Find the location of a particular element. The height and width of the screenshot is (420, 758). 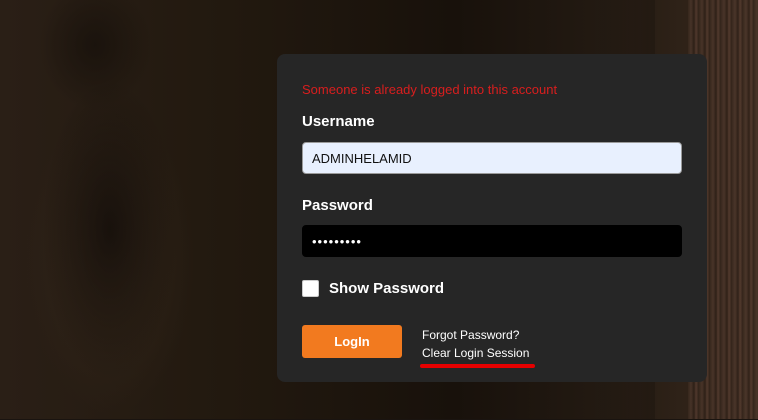

show-password-checkbox is located at coordinates (310, 288).